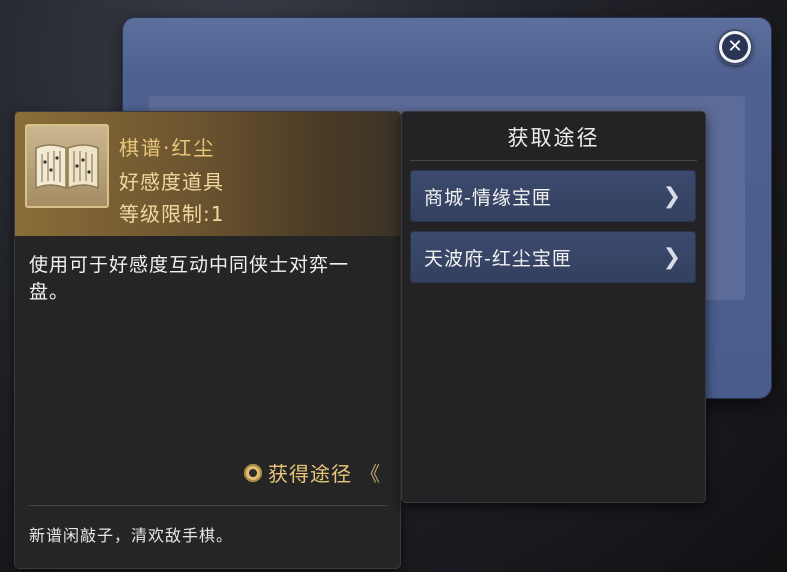 The image size is (787, 572). I want to click on open-book-icon, so click(67, 166).